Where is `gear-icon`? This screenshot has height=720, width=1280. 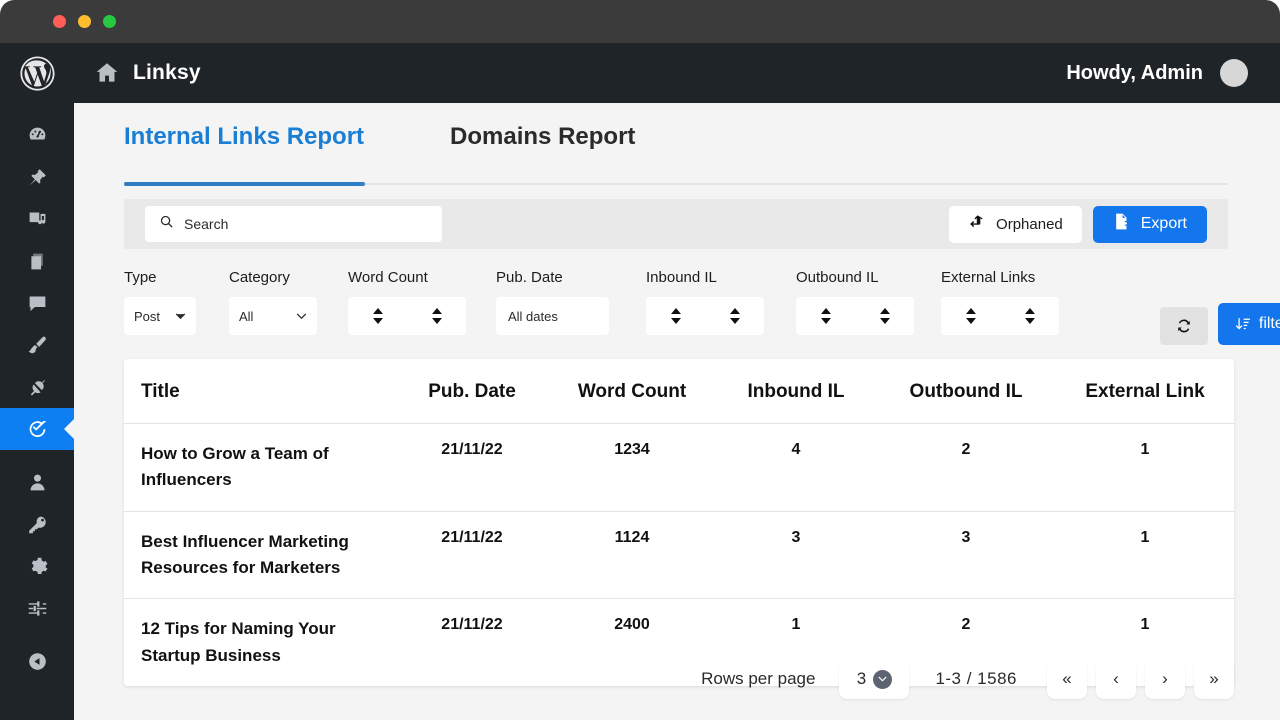
gear-icon is located at coordinates (39, 565).